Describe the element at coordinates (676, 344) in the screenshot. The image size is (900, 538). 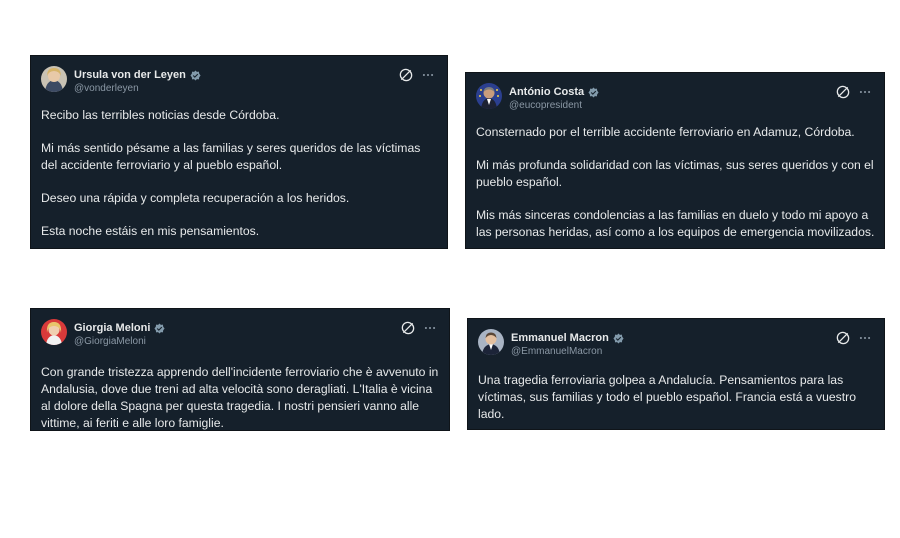
I see `tweet-header: Emmanuel Macron @EmmanuelMacron` at that location.